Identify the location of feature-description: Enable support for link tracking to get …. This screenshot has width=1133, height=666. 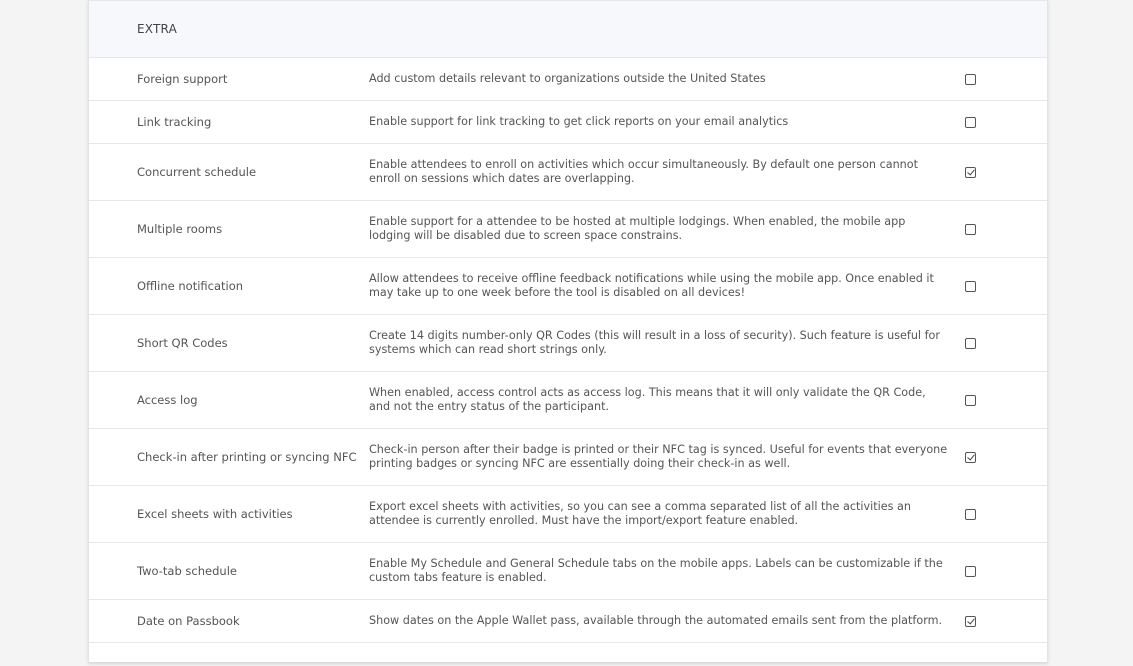
(579, 121).